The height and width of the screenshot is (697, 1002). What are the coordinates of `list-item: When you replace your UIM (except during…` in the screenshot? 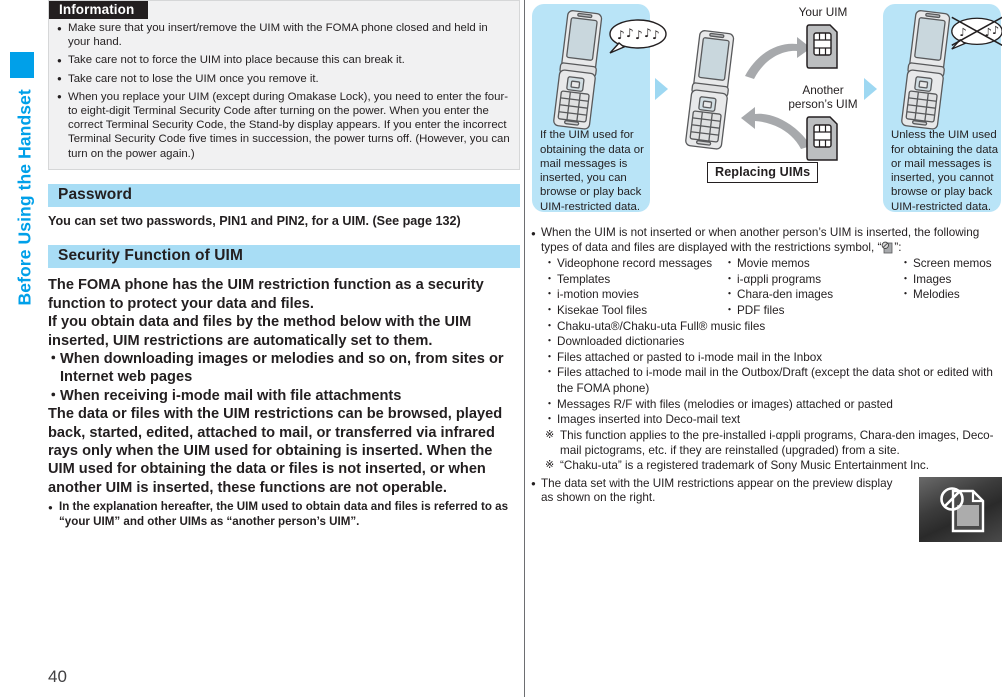 It's located at (284, 125).